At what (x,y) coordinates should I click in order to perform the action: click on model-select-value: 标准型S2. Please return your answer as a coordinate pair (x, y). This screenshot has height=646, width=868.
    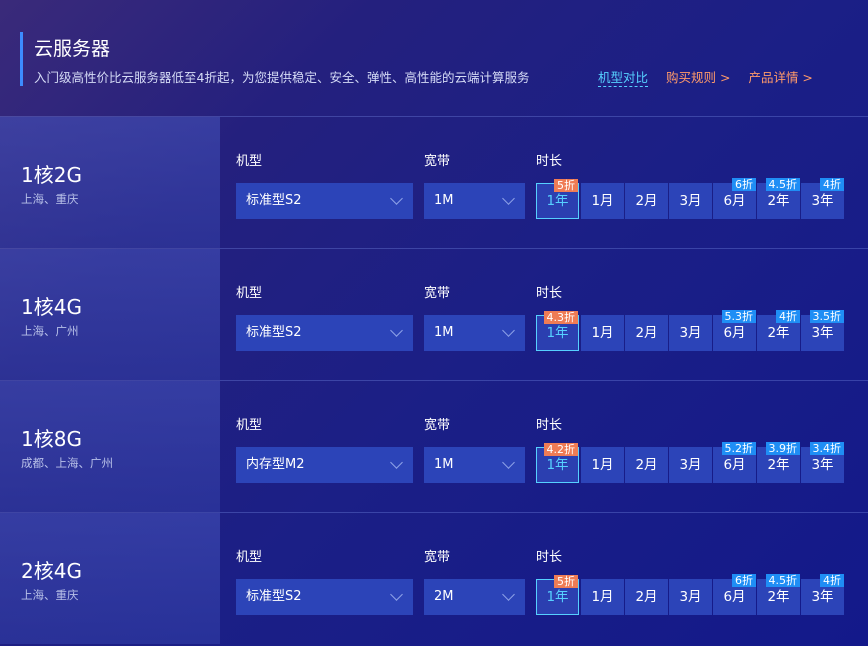
    Looking at the image, I should click on (274, 596).